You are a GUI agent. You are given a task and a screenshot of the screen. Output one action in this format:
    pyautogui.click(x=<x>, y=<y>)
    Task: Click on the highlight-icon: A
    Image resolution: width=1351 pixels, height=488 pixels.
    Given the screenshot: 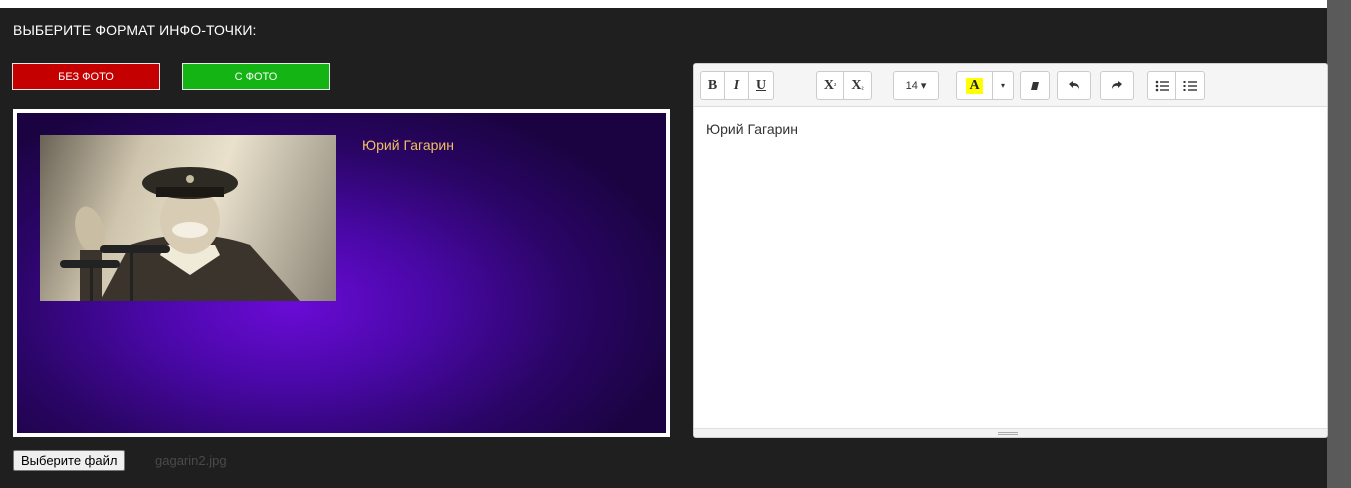 What is the action you would take?
    pyautogui.click(x=974, y=85)
    